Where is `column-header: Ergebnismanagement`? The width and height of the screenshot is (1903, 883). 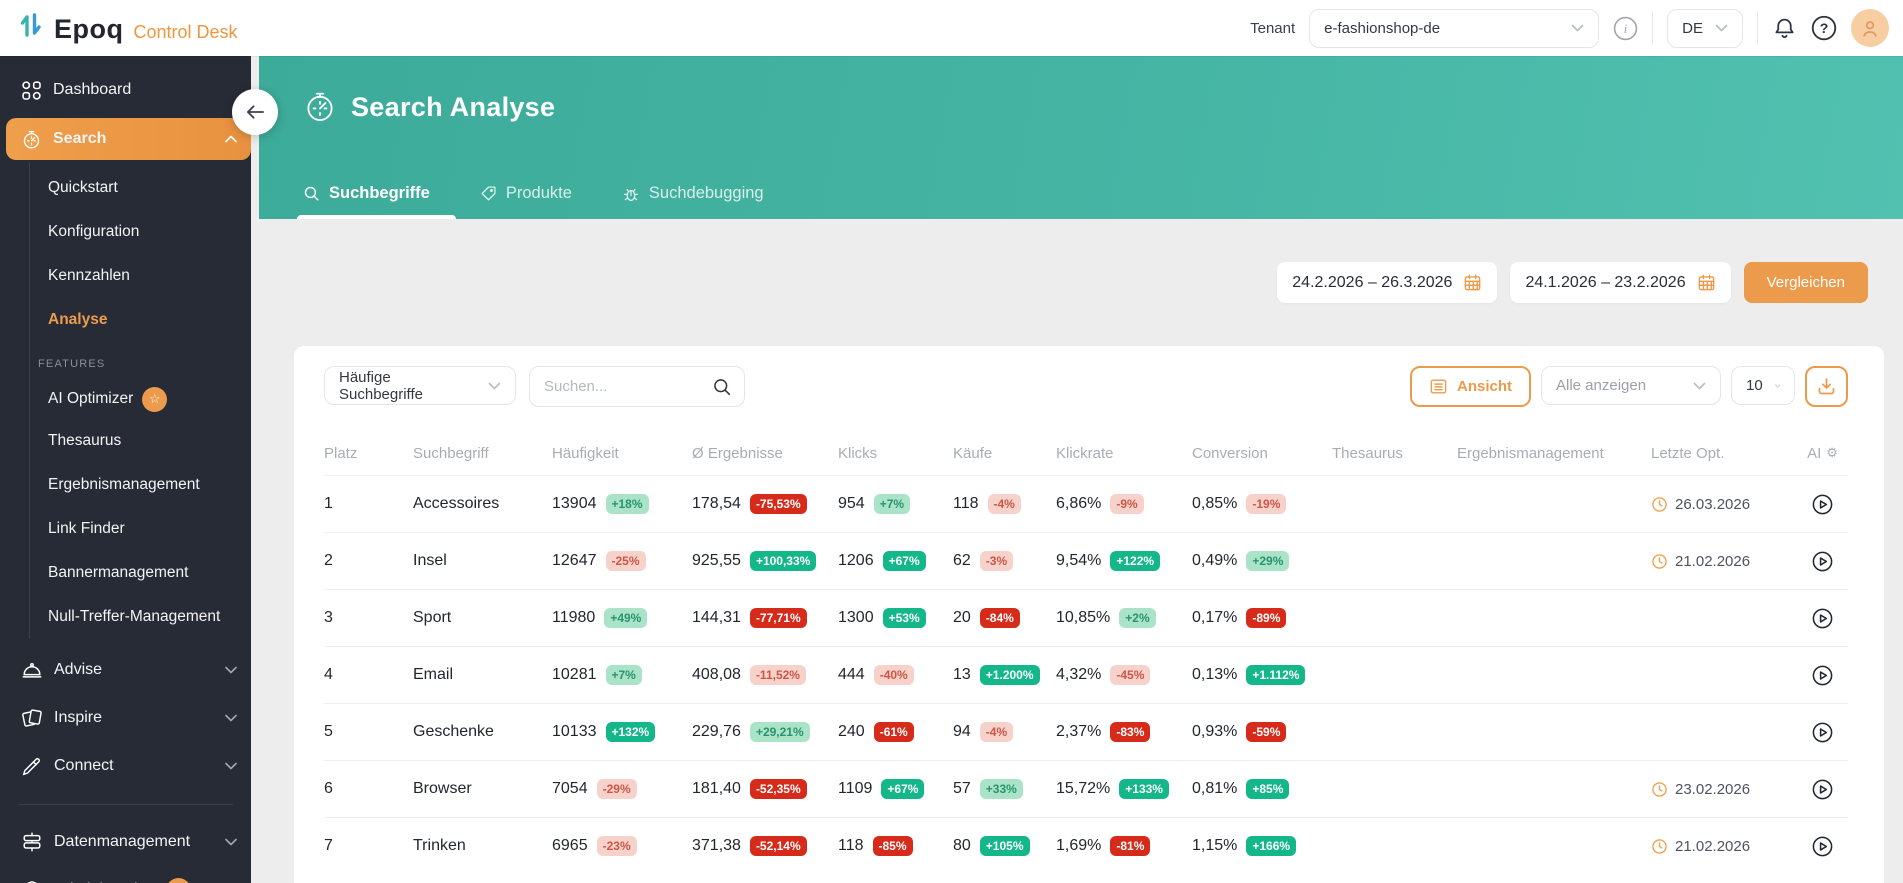 column-header: Ergebnismanagement is located at coordinates (1554, 453).